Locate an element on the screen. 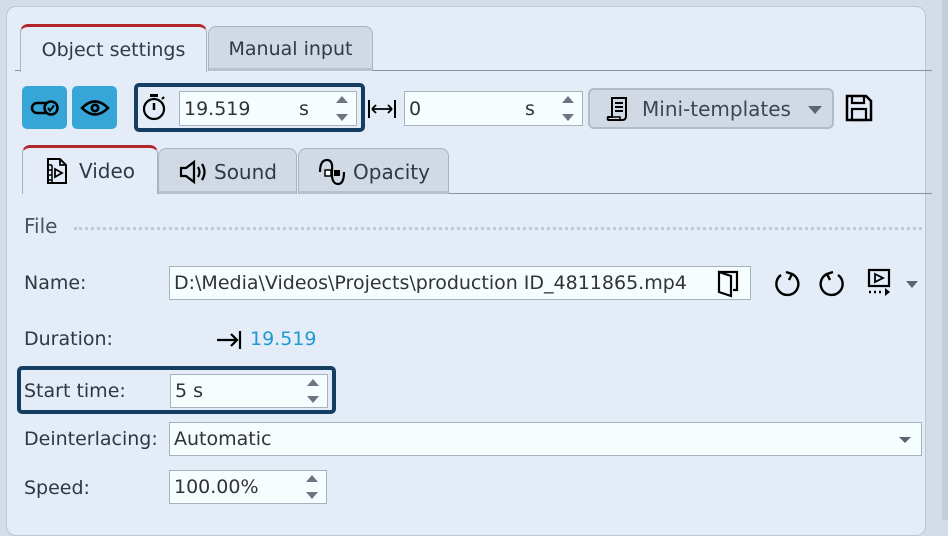  offset-value: 0 is located at coordinates (415, 108).